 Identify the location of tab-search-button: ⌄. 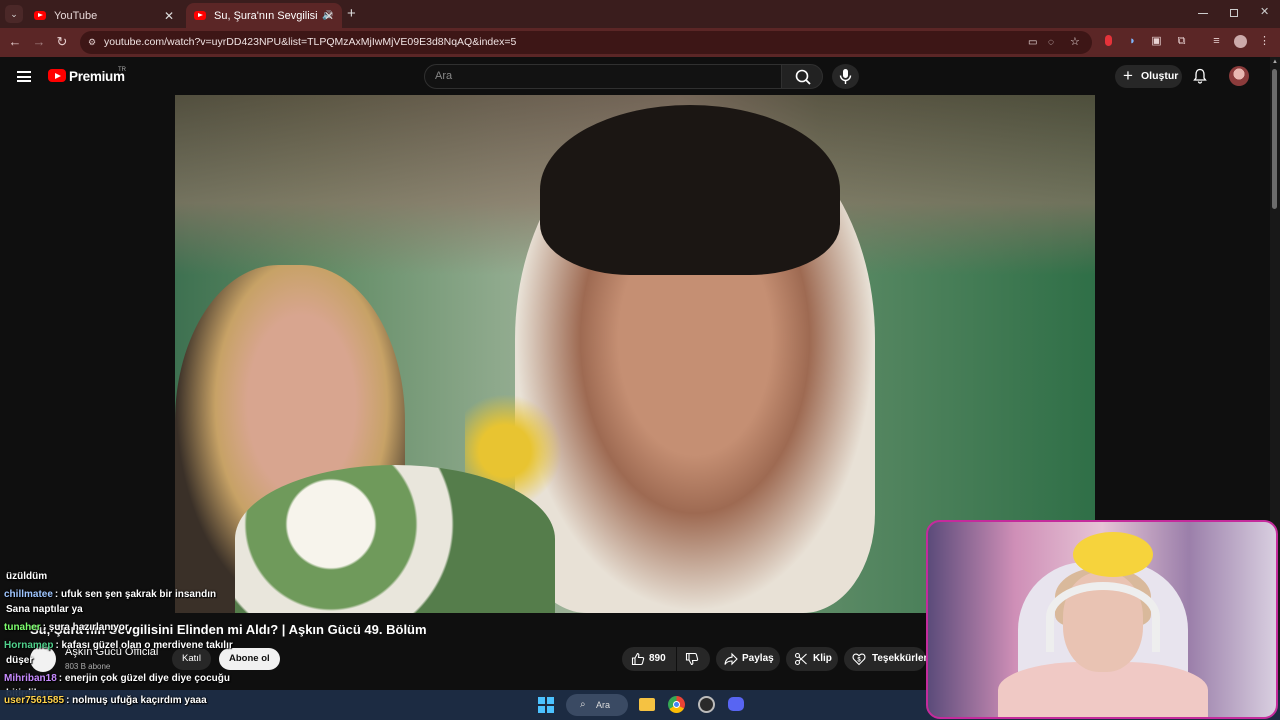
(14, 14).